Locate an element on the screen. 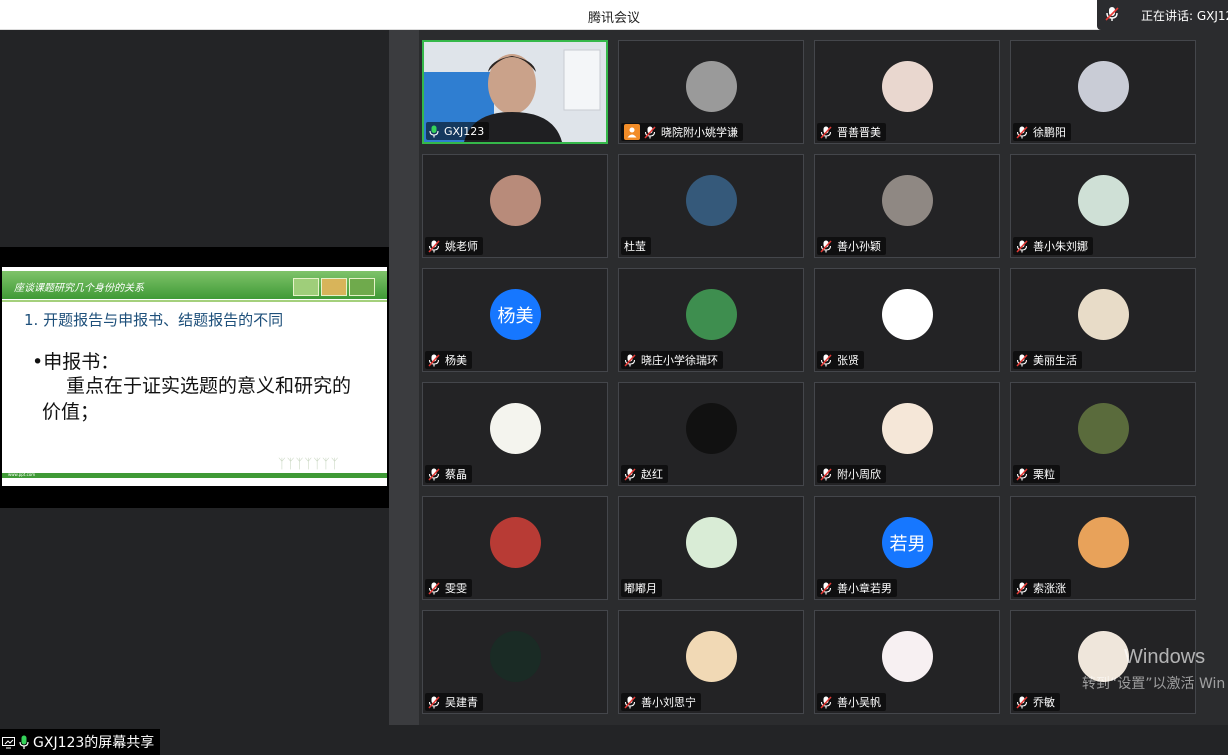  participant-tile: 若男善小章若男 is located at coordinates (907, 548).